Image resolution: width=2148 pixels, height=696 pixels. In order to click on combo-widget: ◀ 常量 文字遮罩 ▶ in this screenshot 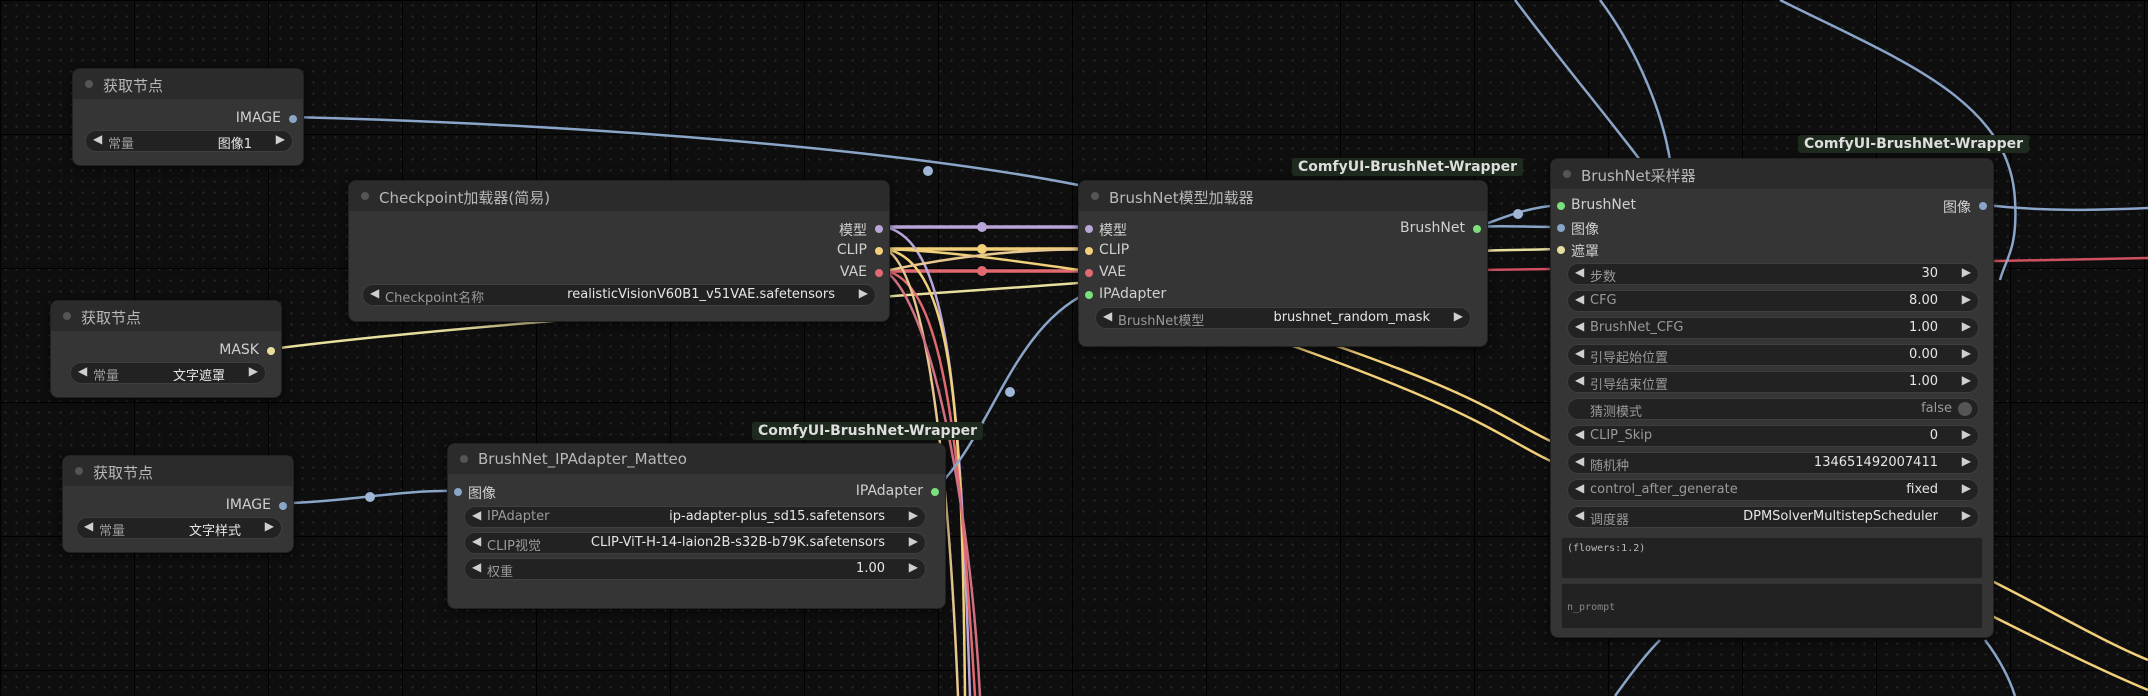, I will do `click(168, 373)`.